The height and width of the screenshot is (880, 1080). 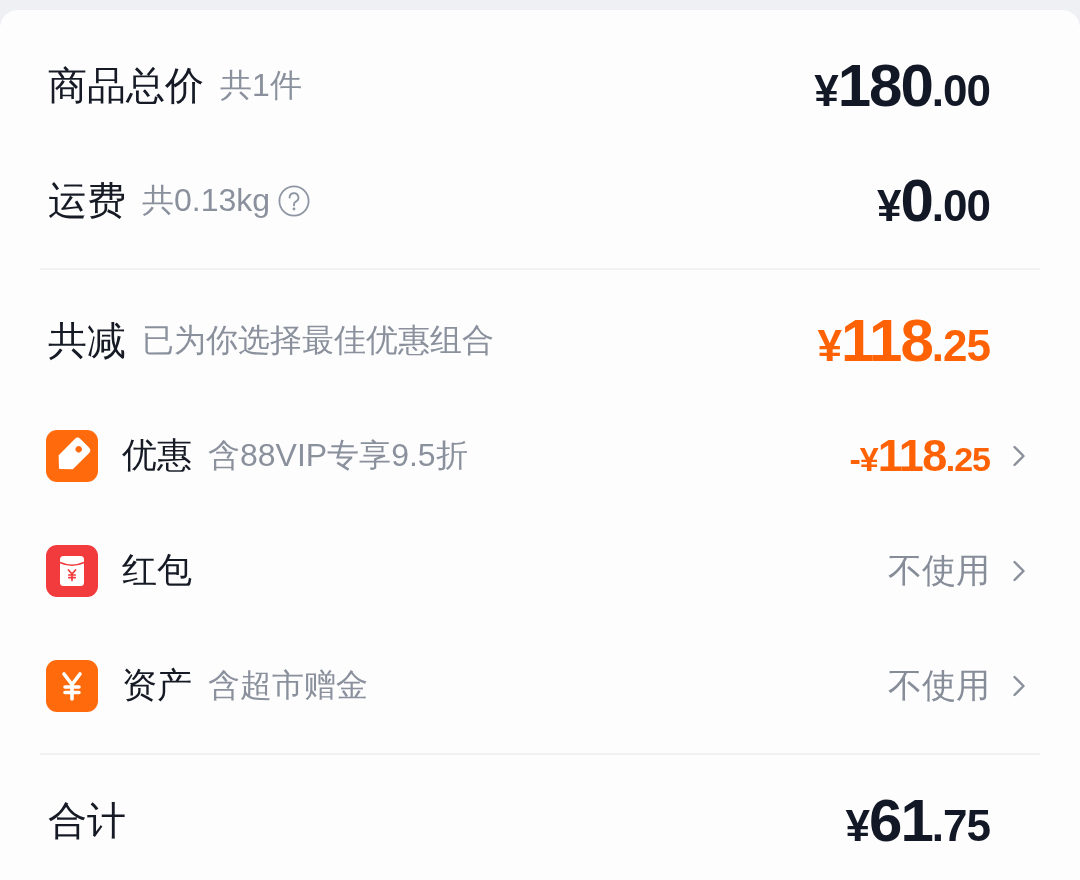 What do you see at coordinates (87, 821) in the screenshot?
I see `row-label: 合计` at bounding box center [87, 821].